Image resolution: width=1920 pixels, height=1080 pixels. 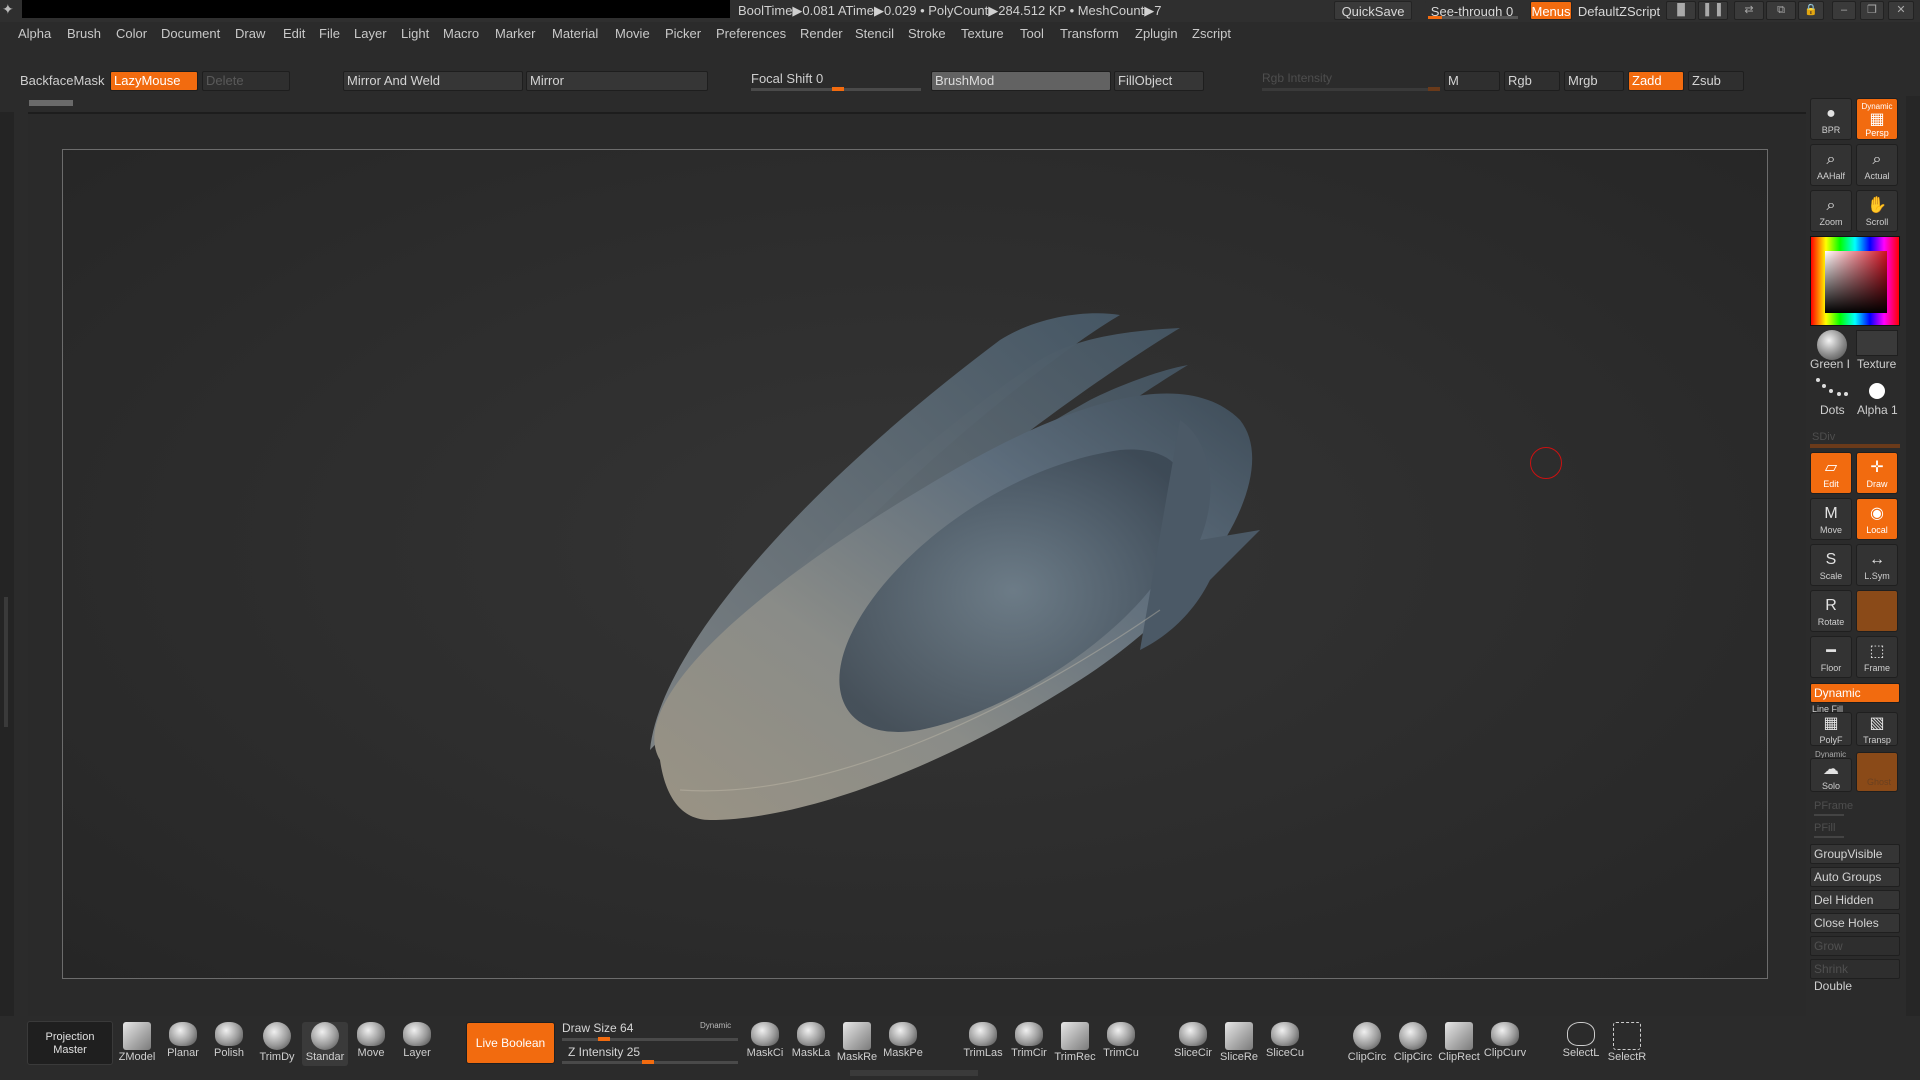 What do you see at coordinates (371, 1044) in the screenshot?
I see `move-brush: Move` at bounding box center [371, 1044].